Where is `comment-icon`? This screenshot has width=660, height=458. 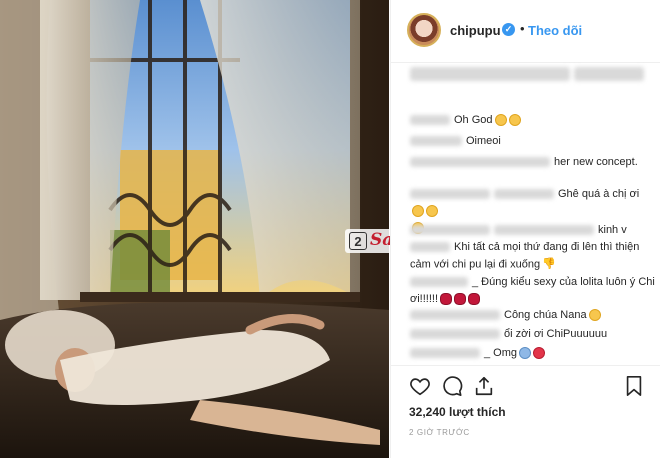
comment-icon is located at coordinates (452, 386).